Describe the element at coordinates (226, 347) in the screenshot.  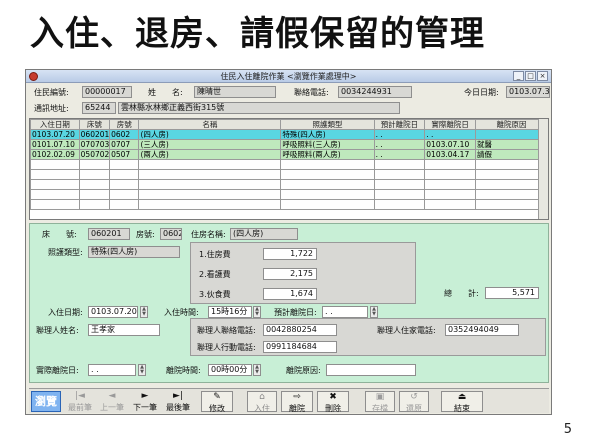
I see `contact-mobile-label: 聯理人行動電話:` at that location.